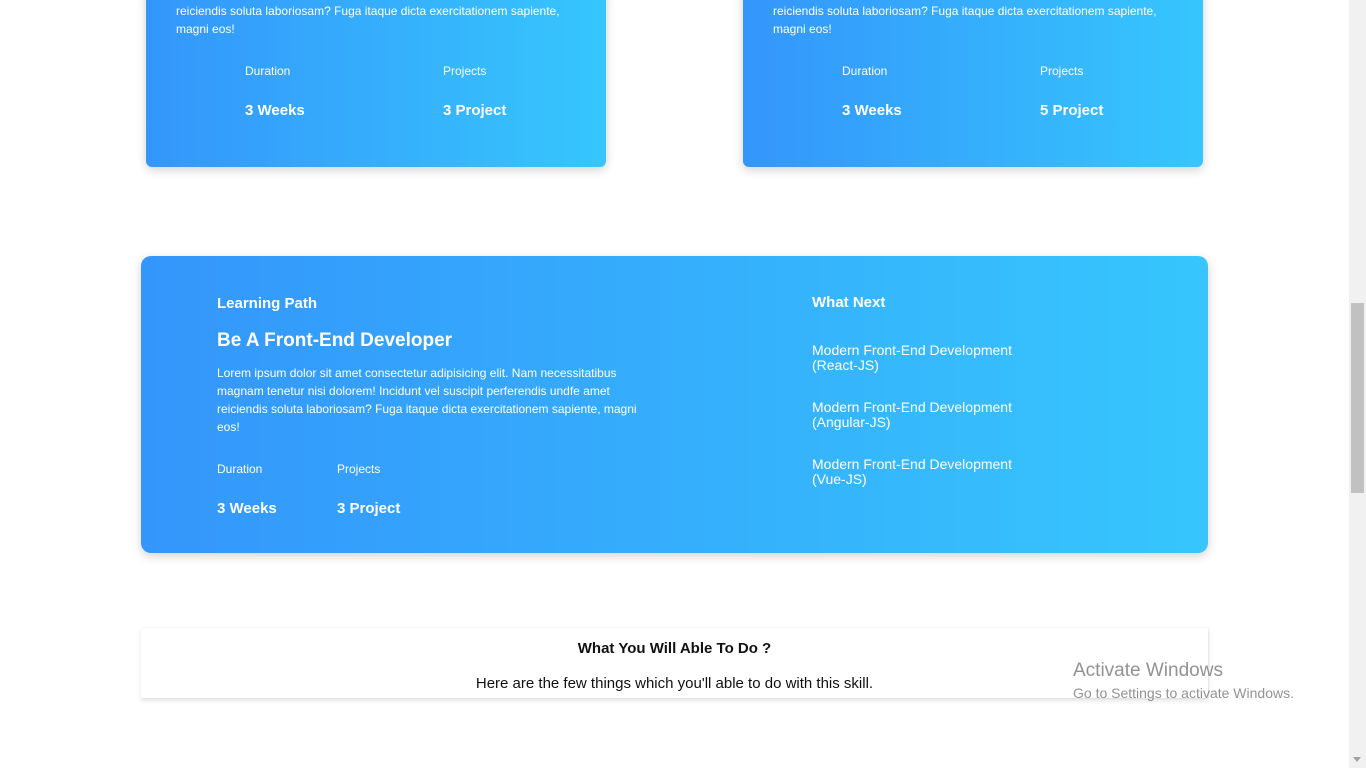  What do you see at coordinates (1357, 398) in the screenshot?
I see `scrollbar-thumb` at bounding box center [1357, 398].